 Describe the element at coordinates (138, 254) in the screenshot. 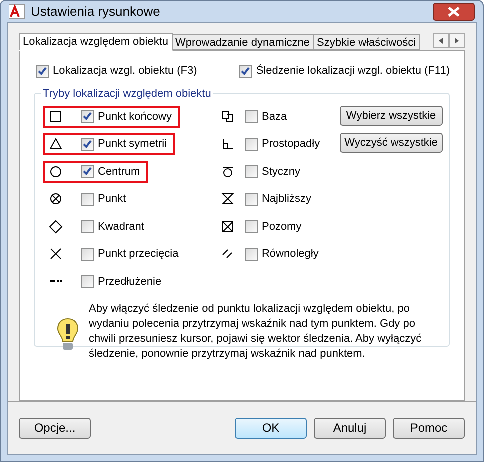

I see `checkbox-label: Punkt przecięcia` at that location.